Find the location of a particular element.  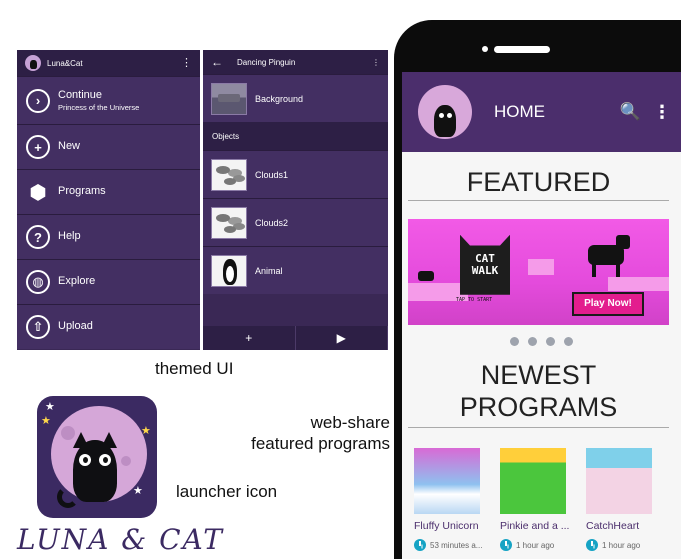

program-name: Fluffy Unicorn is located at coordinates (446, 526).